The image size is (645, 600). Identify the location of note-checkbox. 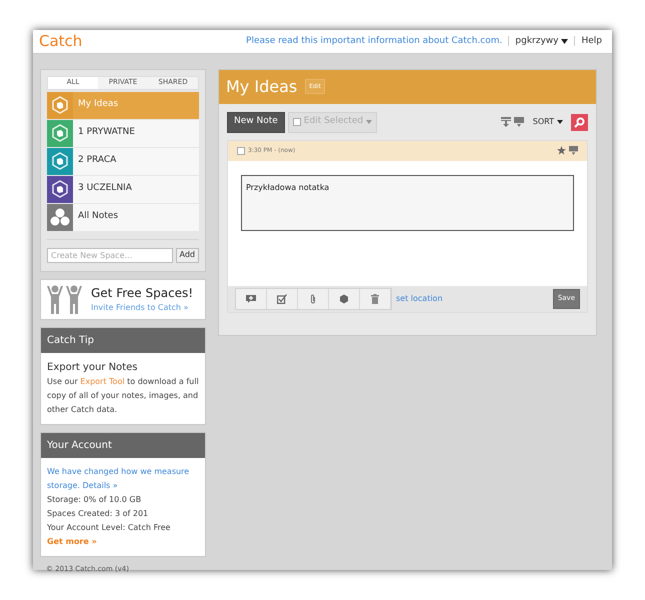
(241, 150).